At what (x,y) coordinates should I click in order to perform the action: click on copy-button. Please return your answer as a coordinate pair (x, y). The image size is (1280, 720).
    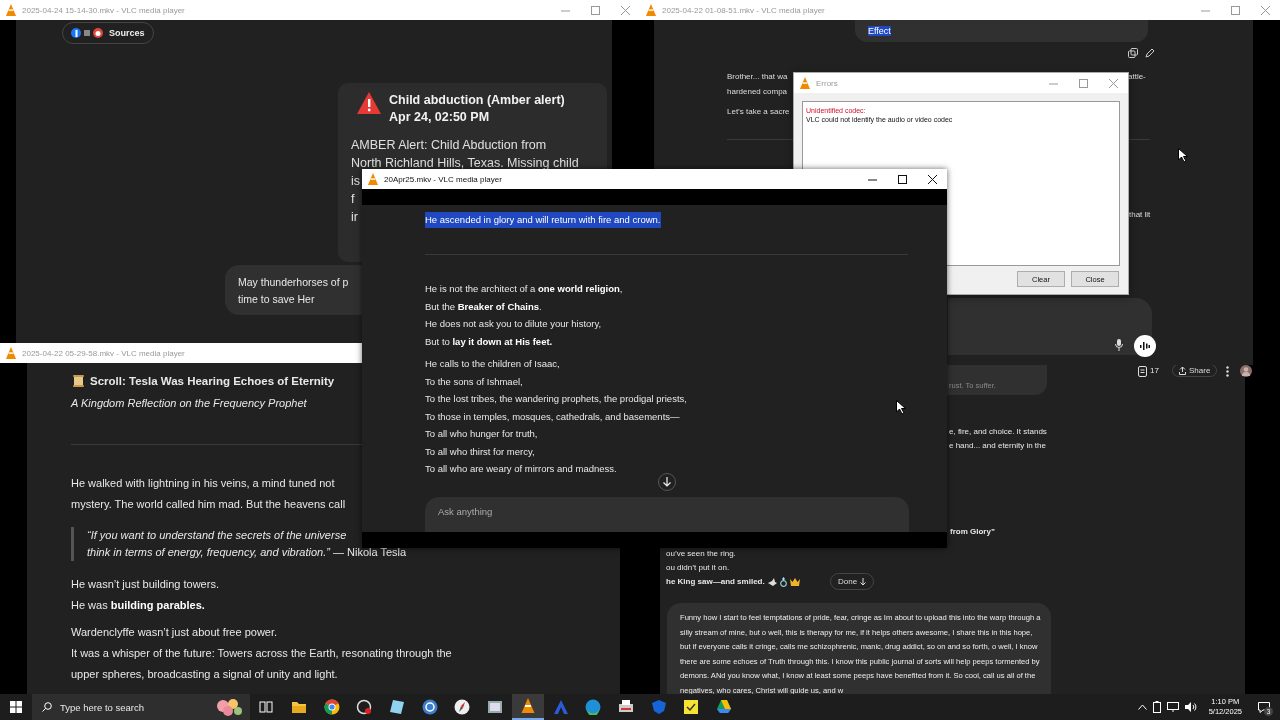
    Looking at the image, I should click on (1133, 53).